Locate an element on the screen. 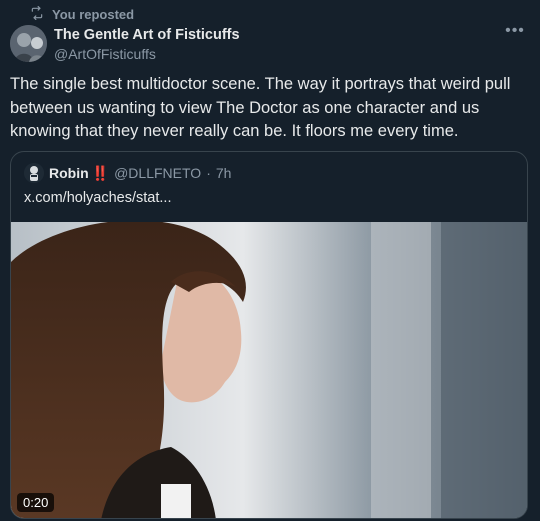 The width and height of the screenshot is (540, 521). quoted-handle: @DLLFNETO is located at coordinates (157, 173).